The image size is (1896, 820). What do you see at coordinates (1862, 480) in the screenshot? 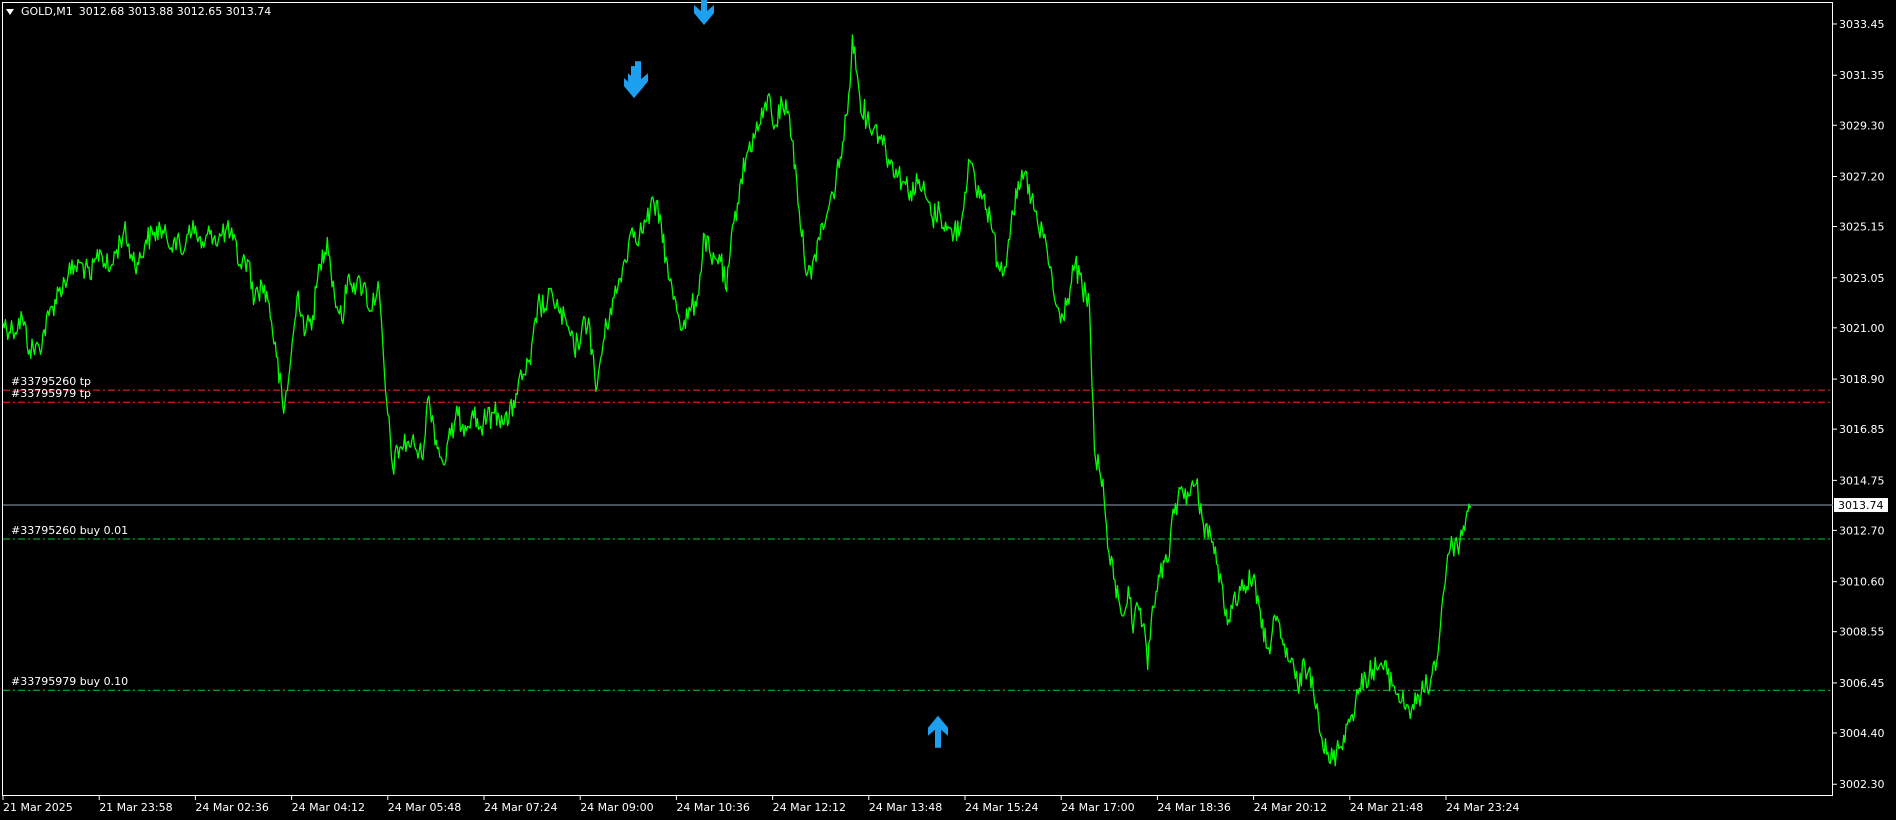
I see `price-tick-label: 3014.75` at bounding box center [1862, 480].